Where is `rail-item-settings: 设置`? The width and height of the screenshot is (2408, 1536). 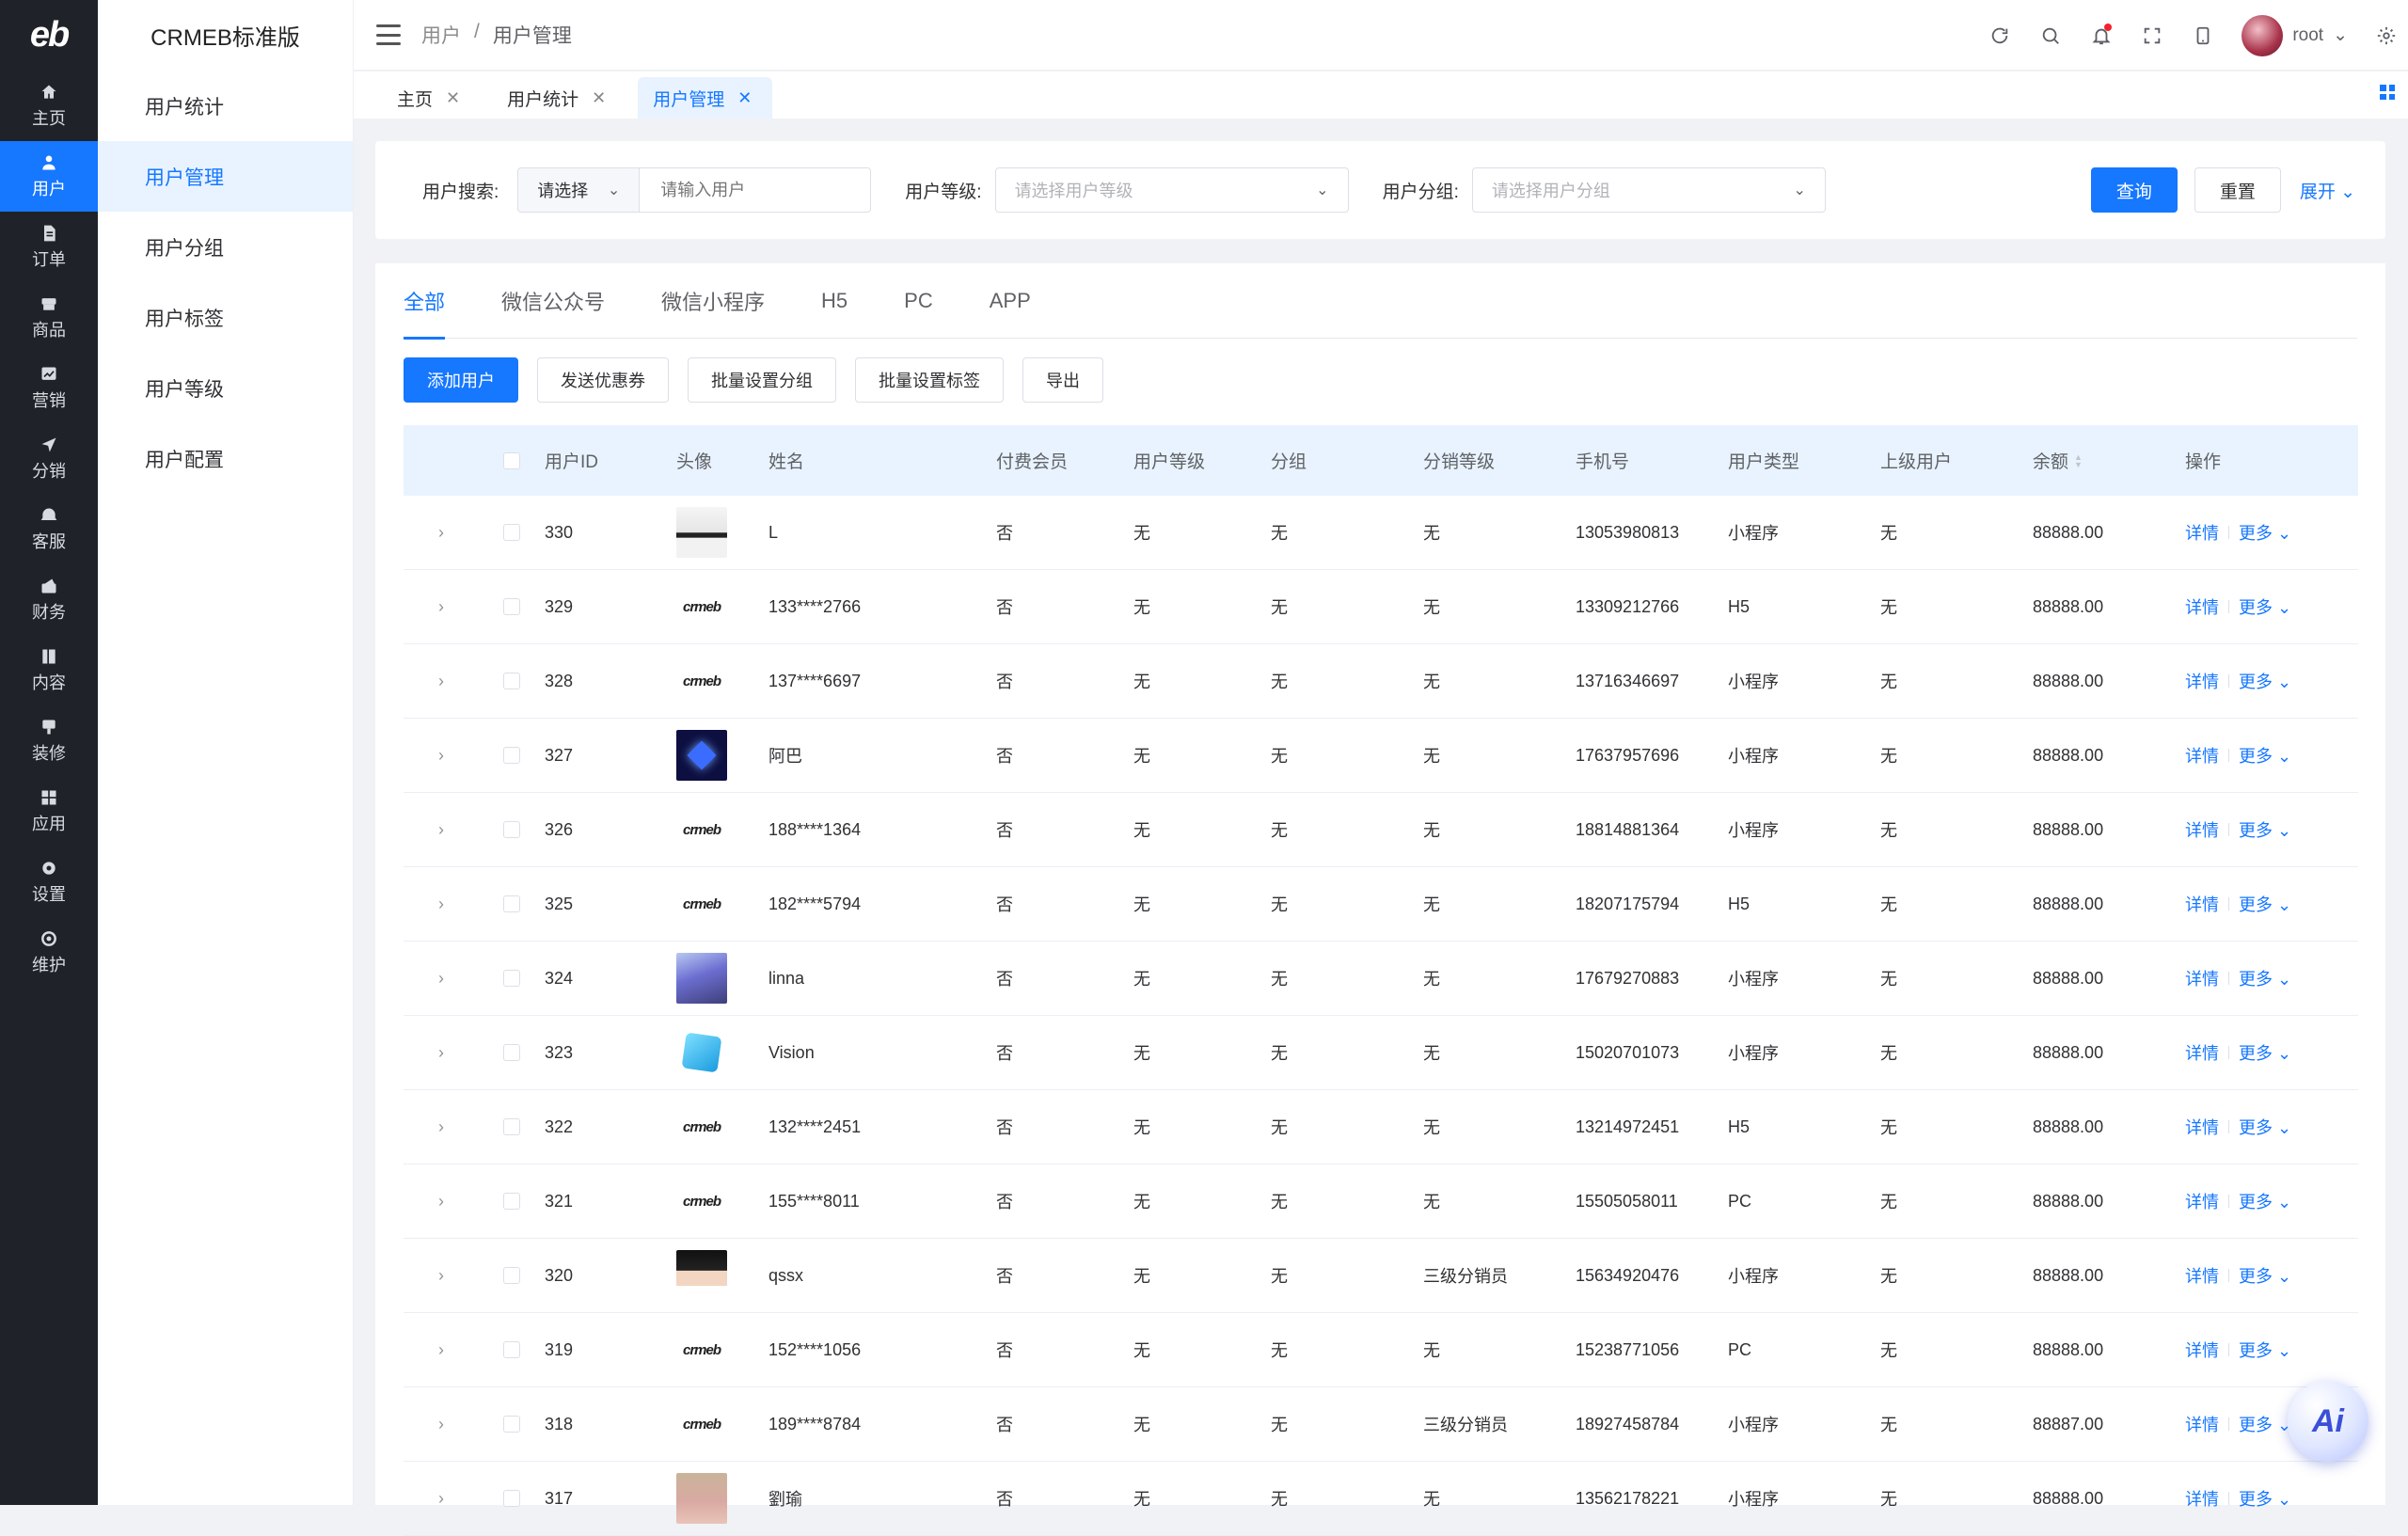
rail-item-settings: 设置 is located at coordinates (49, 882).